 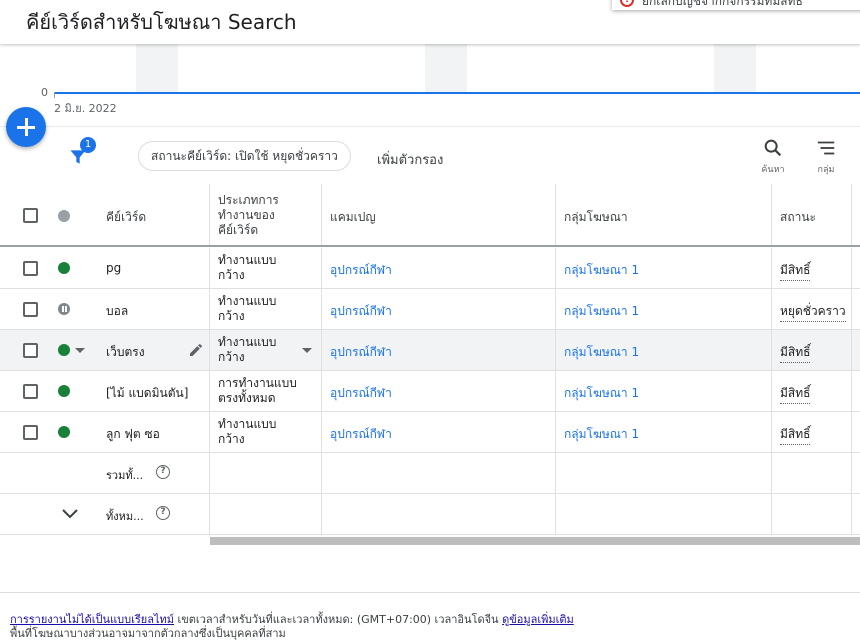 What do you see at coordinates (722, 4) in the screenshot?
I see `toast-message: ยกเลิกบัญชีจากกิจกรรมที่มีสิทธิ์` at bounding box center [722, 4].